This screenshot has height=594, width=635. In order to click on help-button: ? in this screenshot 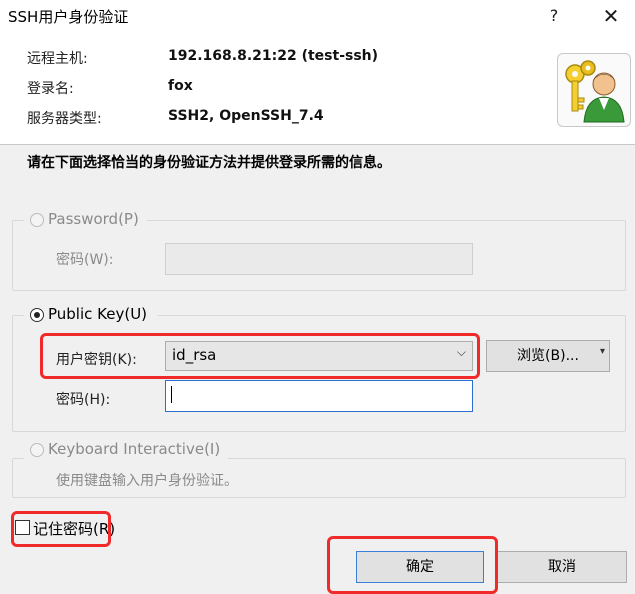, I will do `click(554, 16)`.